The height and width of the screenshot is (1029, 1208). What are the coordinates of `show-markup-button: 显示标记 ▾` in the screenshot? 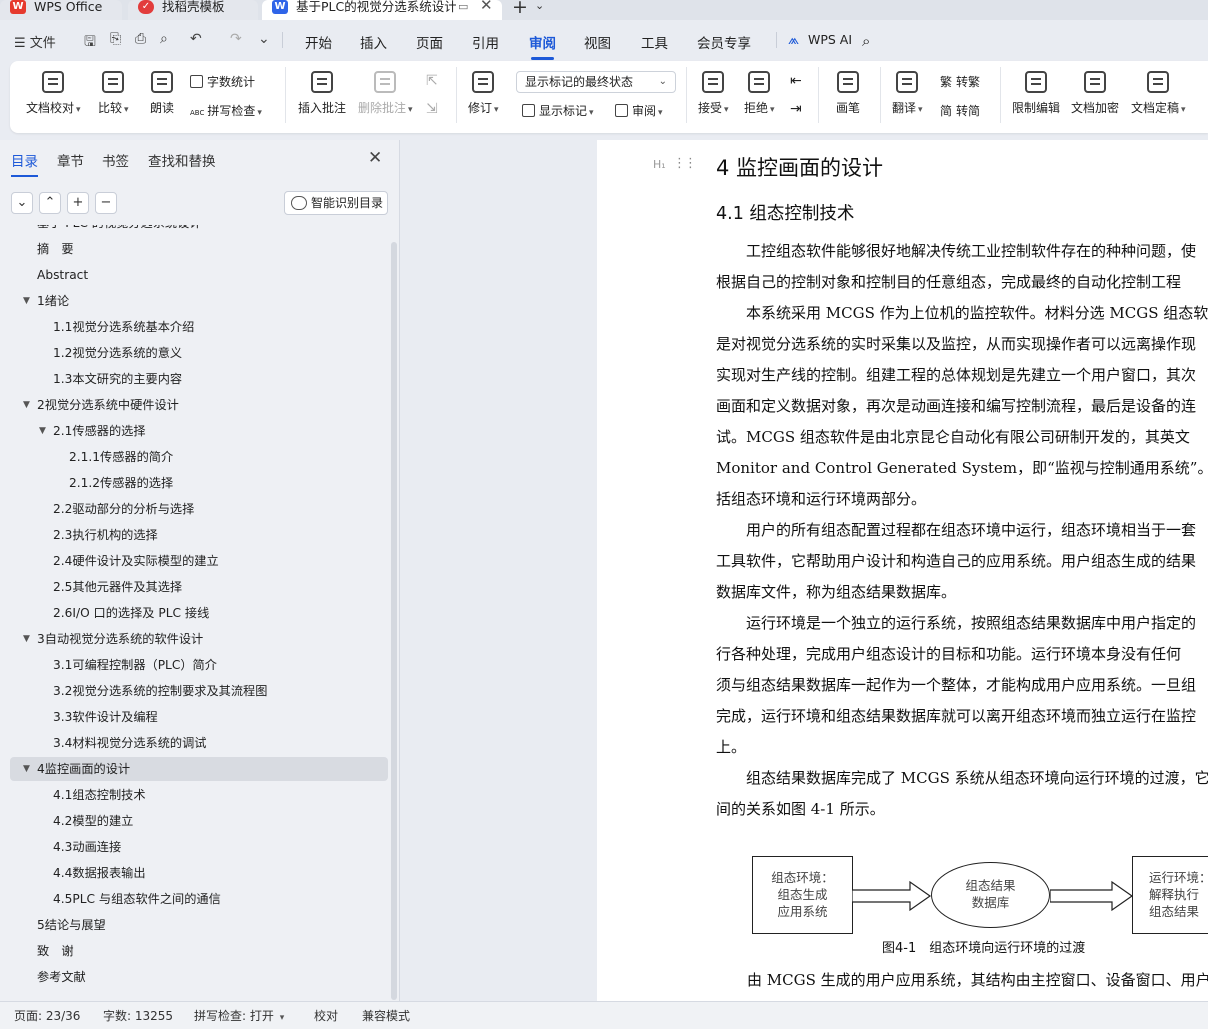 It's located at (558, 110).